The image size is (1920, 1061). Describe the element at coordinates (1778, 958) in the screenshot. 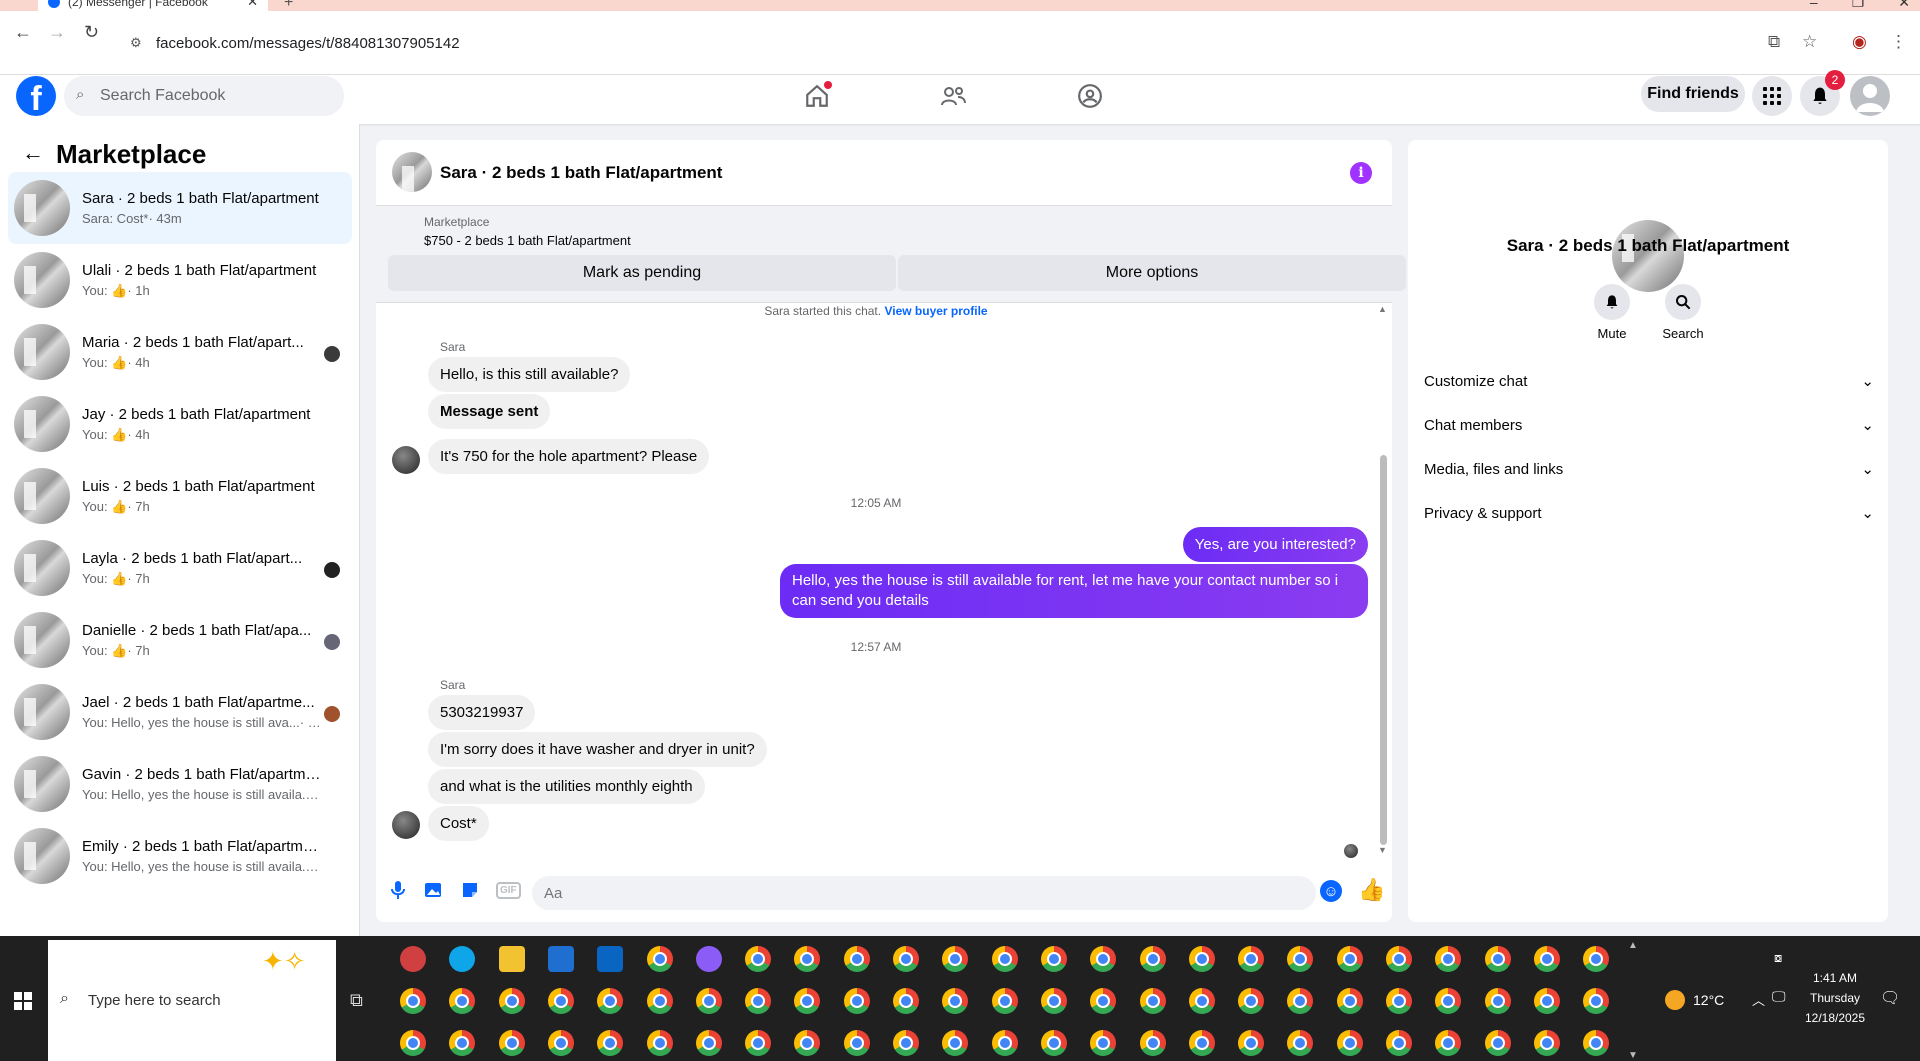

I see `tray-app-icon: ⧇` at that location.